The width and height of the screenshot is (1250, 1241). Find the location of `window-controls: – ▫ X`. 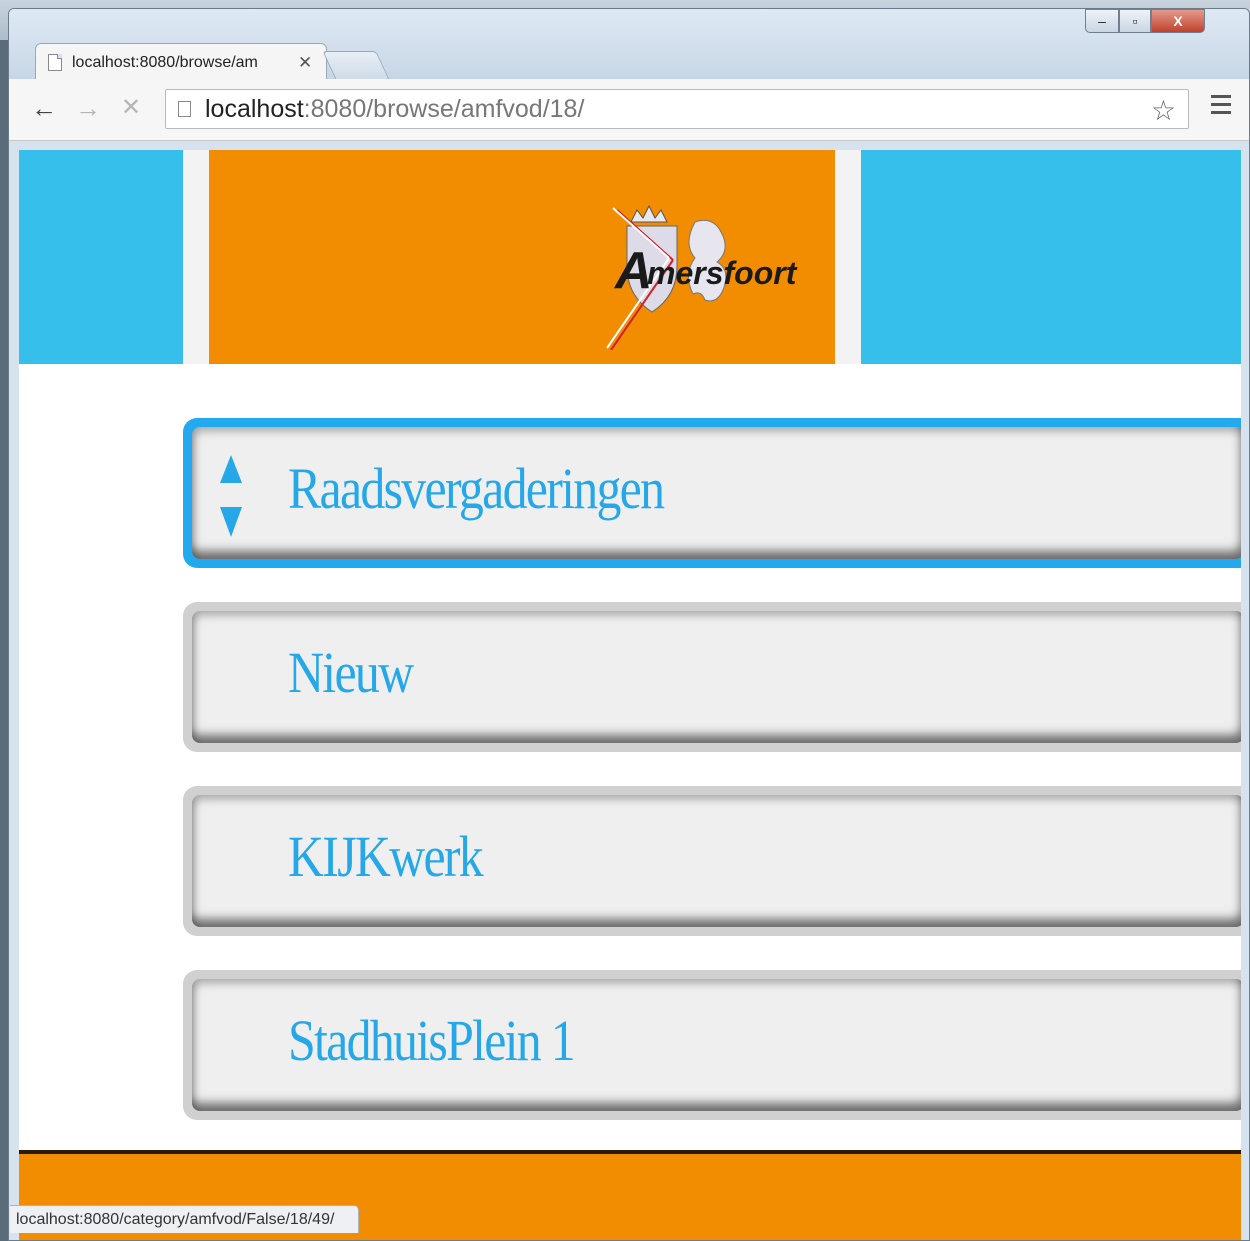

window-controls: – ▫ X is located at coordinates (1145, 21).